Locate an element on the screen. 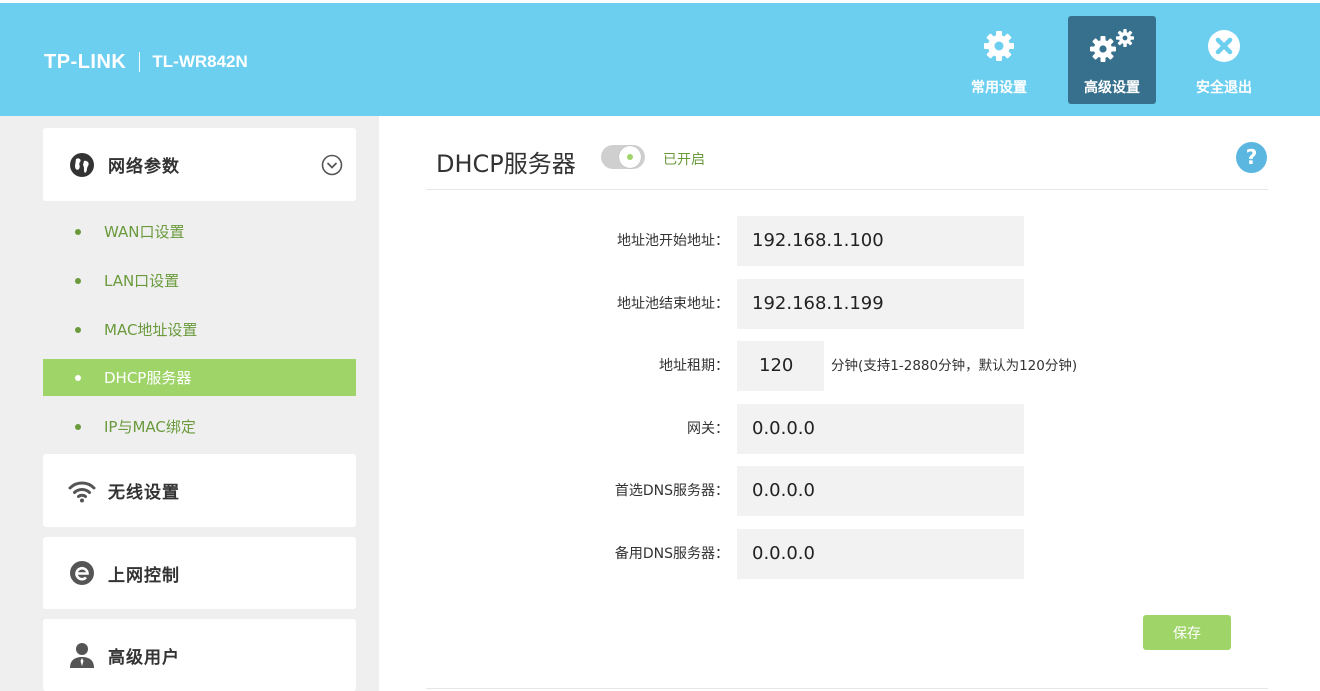 The height and width of the screenshot is (691, 1320). field-label: 网关： is located at coordinates (708, 429).